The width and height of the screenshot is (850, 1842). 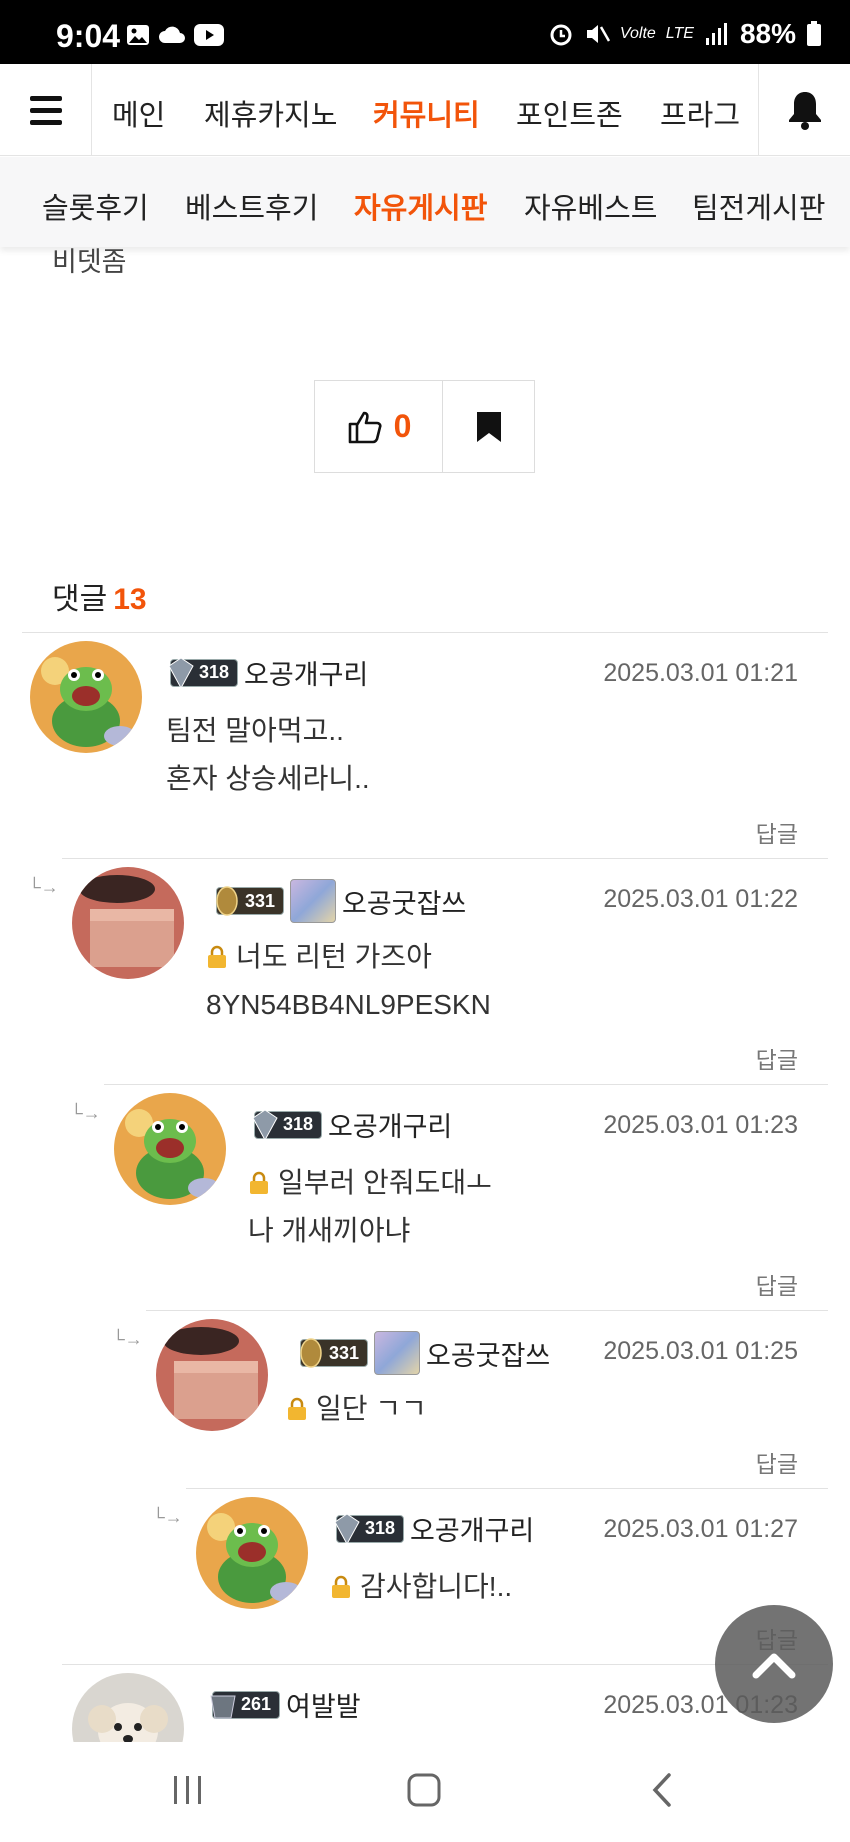 I want to click on comments-label: 댓글, so click(x=80, y=599).